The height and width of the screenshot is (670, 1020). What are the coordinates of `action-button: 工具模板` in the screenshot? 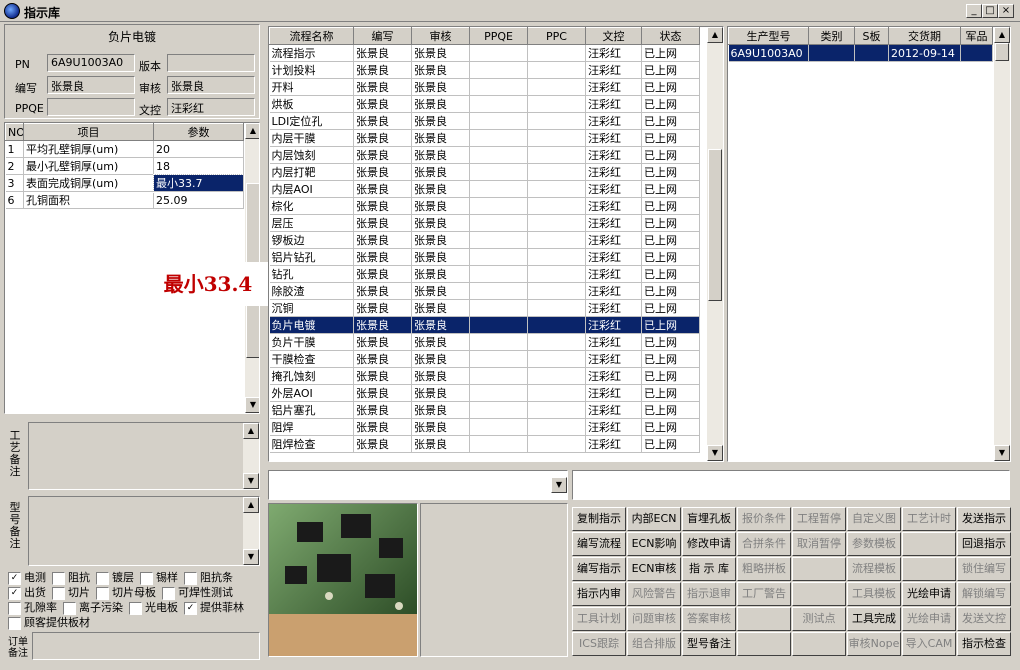 It's located at (874, 594).